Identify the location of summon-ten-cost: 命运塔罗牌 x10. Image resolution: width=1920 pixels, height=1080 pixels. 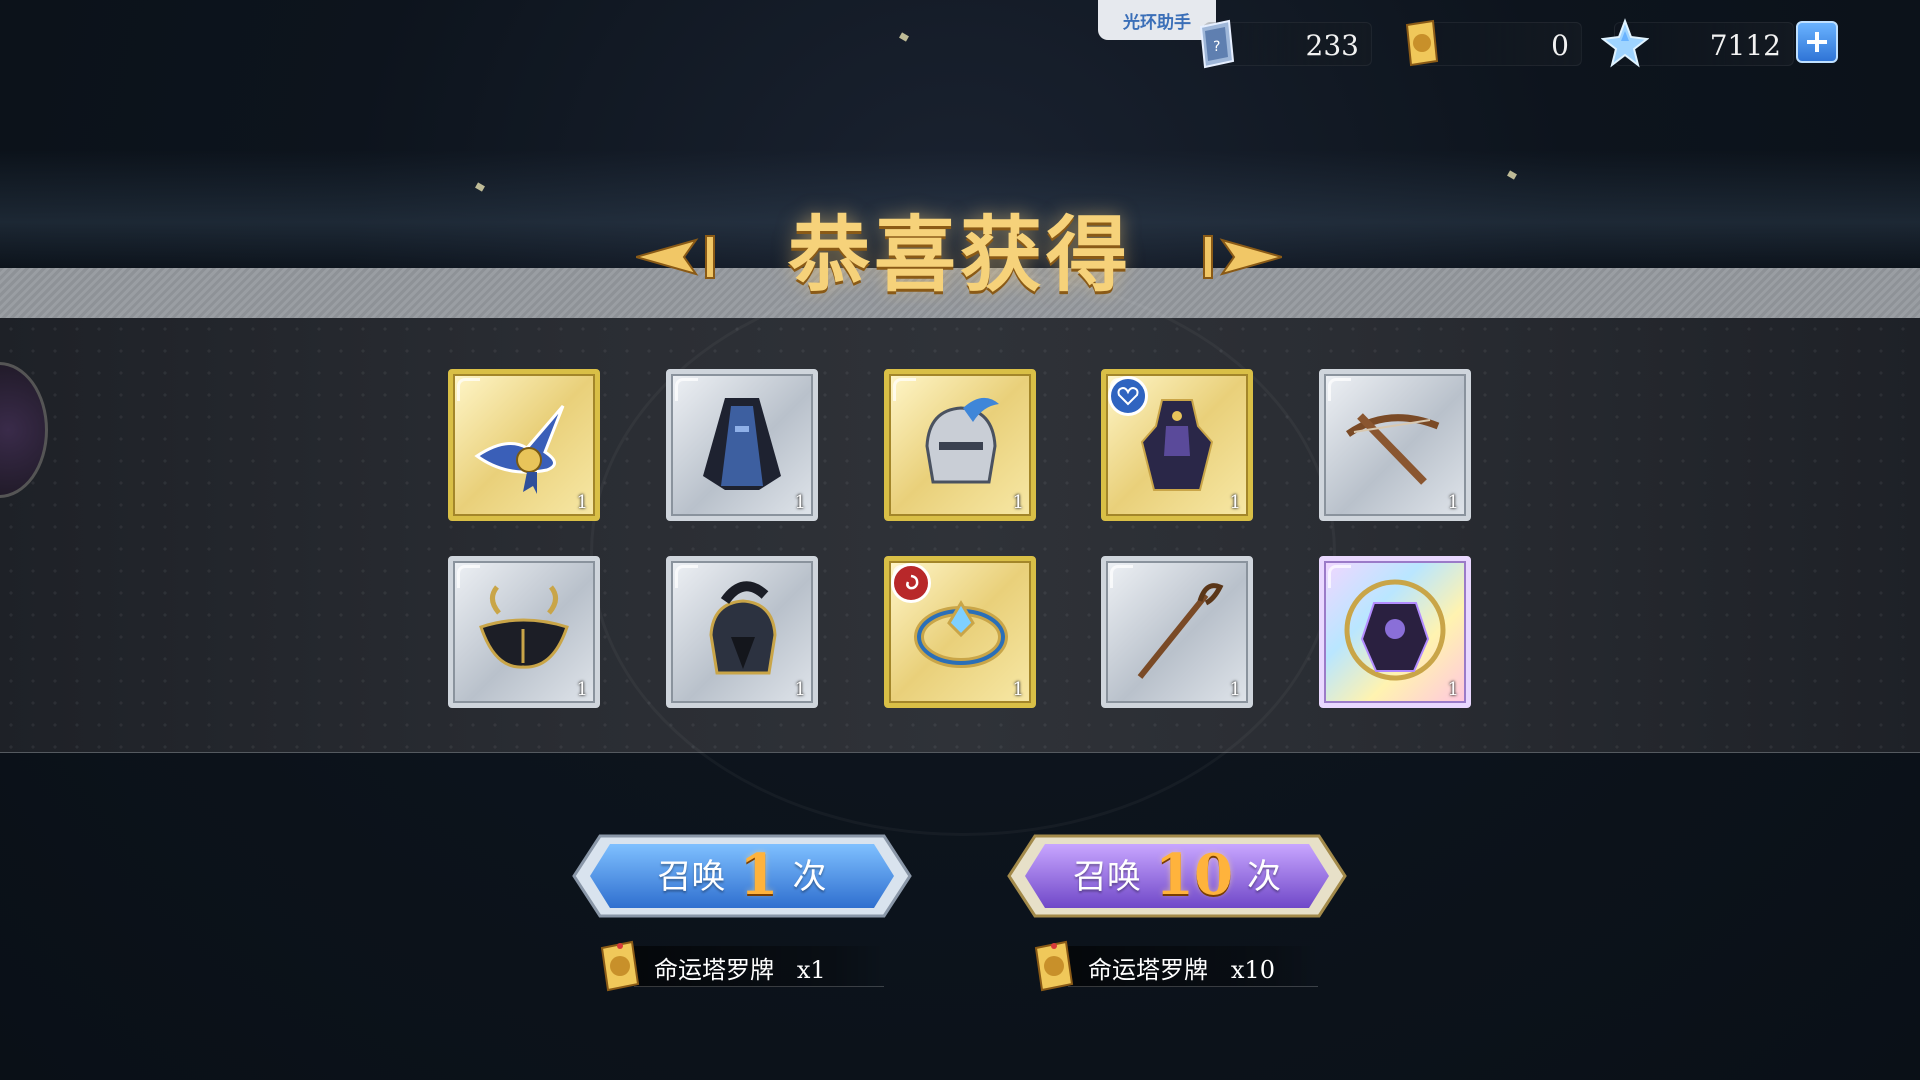
(1178, 965).